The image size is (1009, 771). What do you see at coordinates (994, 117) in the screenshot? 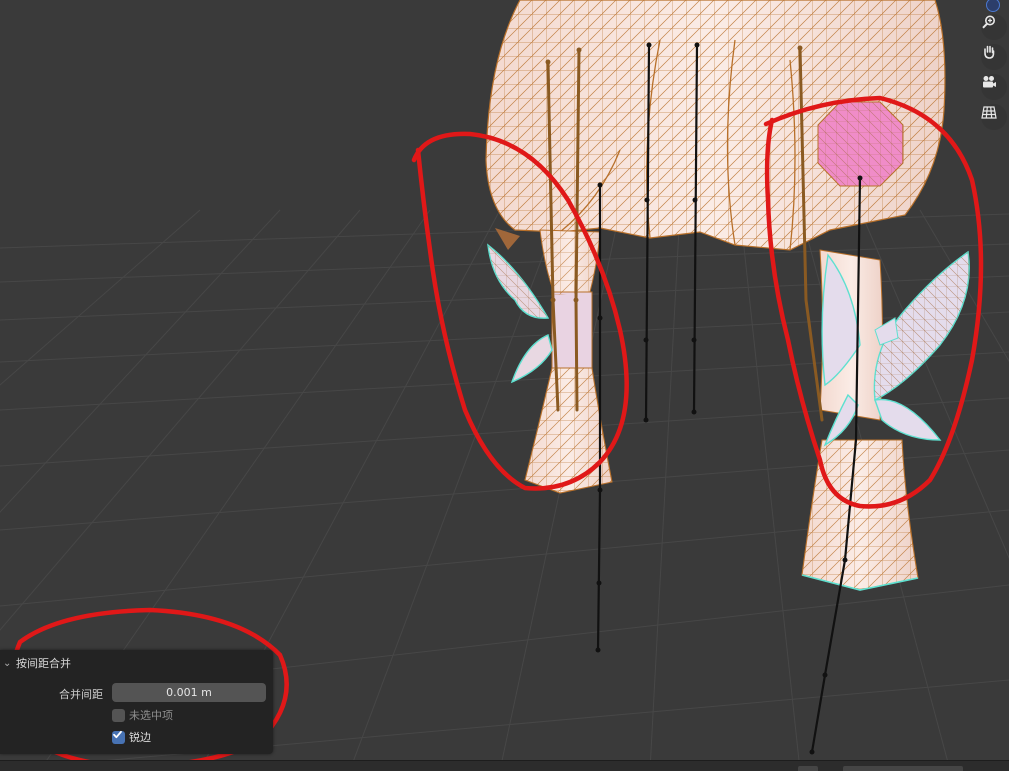
I see `grid-ortho-icon` at bounding box center [994, 117].